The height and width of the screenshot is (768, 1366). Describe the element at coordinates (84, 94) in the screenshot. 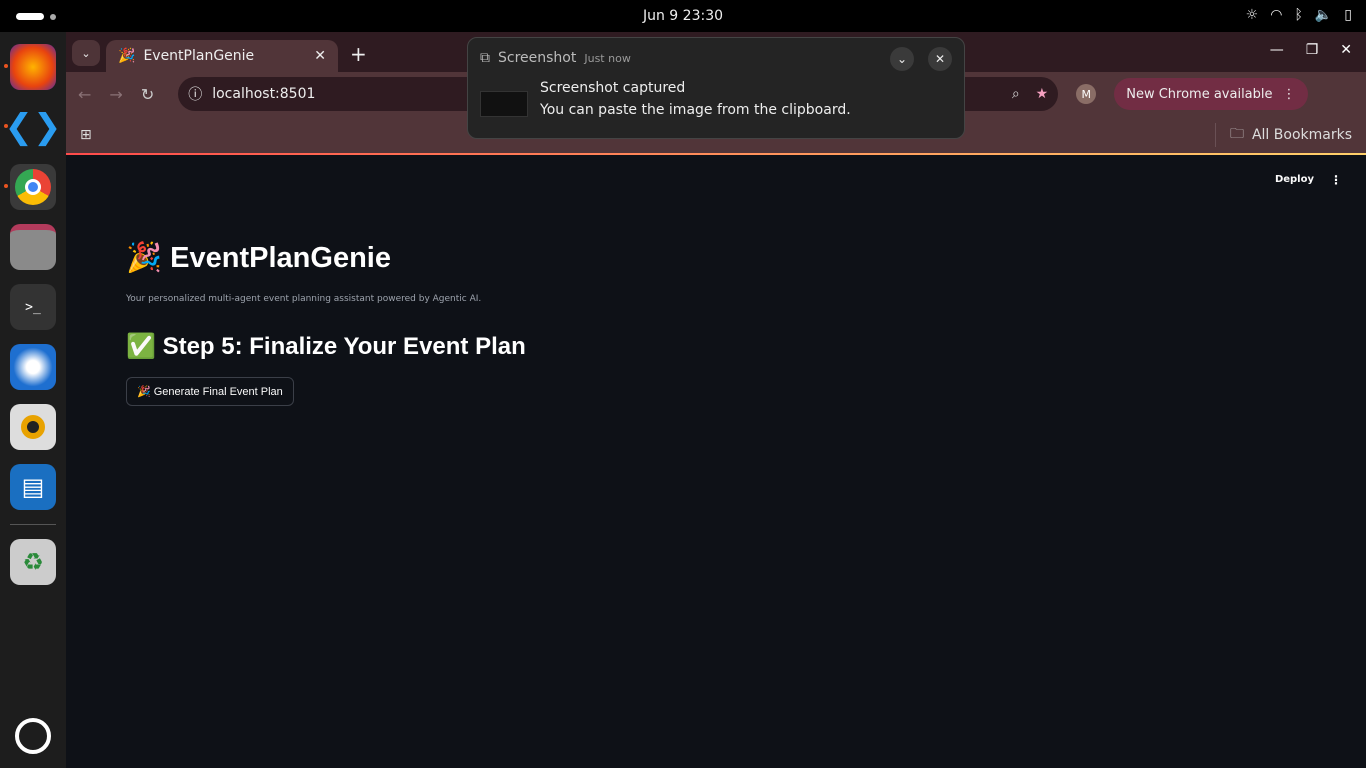

I see `back-icon: ←` at that location.